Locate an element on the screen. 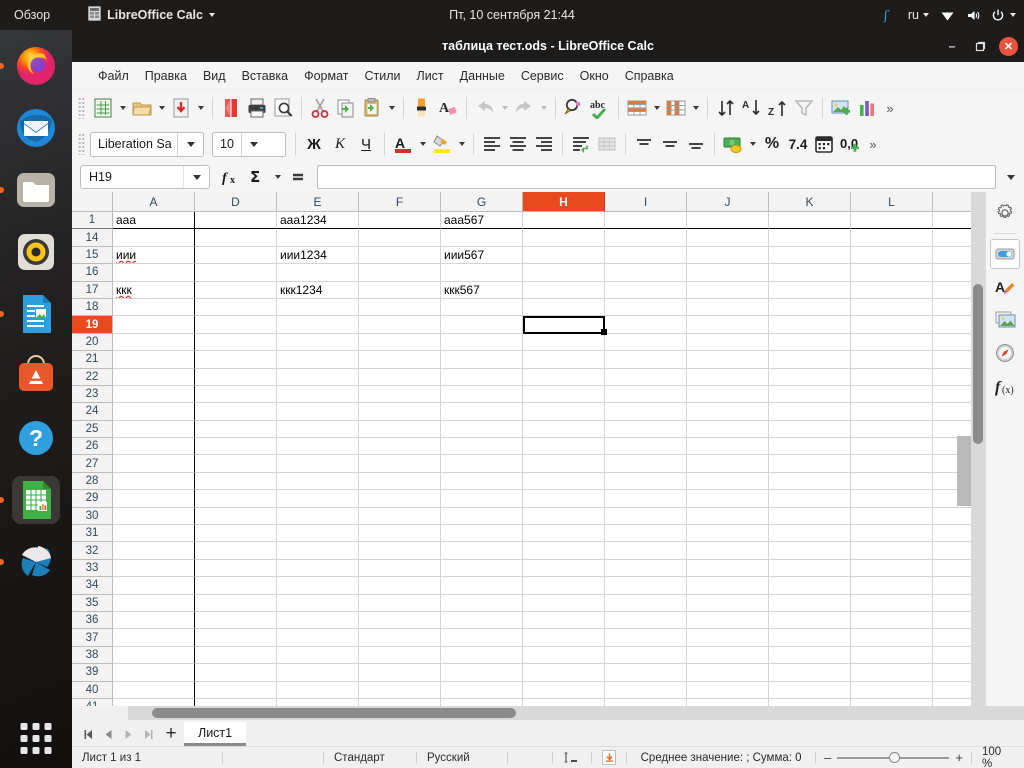  cell-H41 is located at coordinates (564, 702).